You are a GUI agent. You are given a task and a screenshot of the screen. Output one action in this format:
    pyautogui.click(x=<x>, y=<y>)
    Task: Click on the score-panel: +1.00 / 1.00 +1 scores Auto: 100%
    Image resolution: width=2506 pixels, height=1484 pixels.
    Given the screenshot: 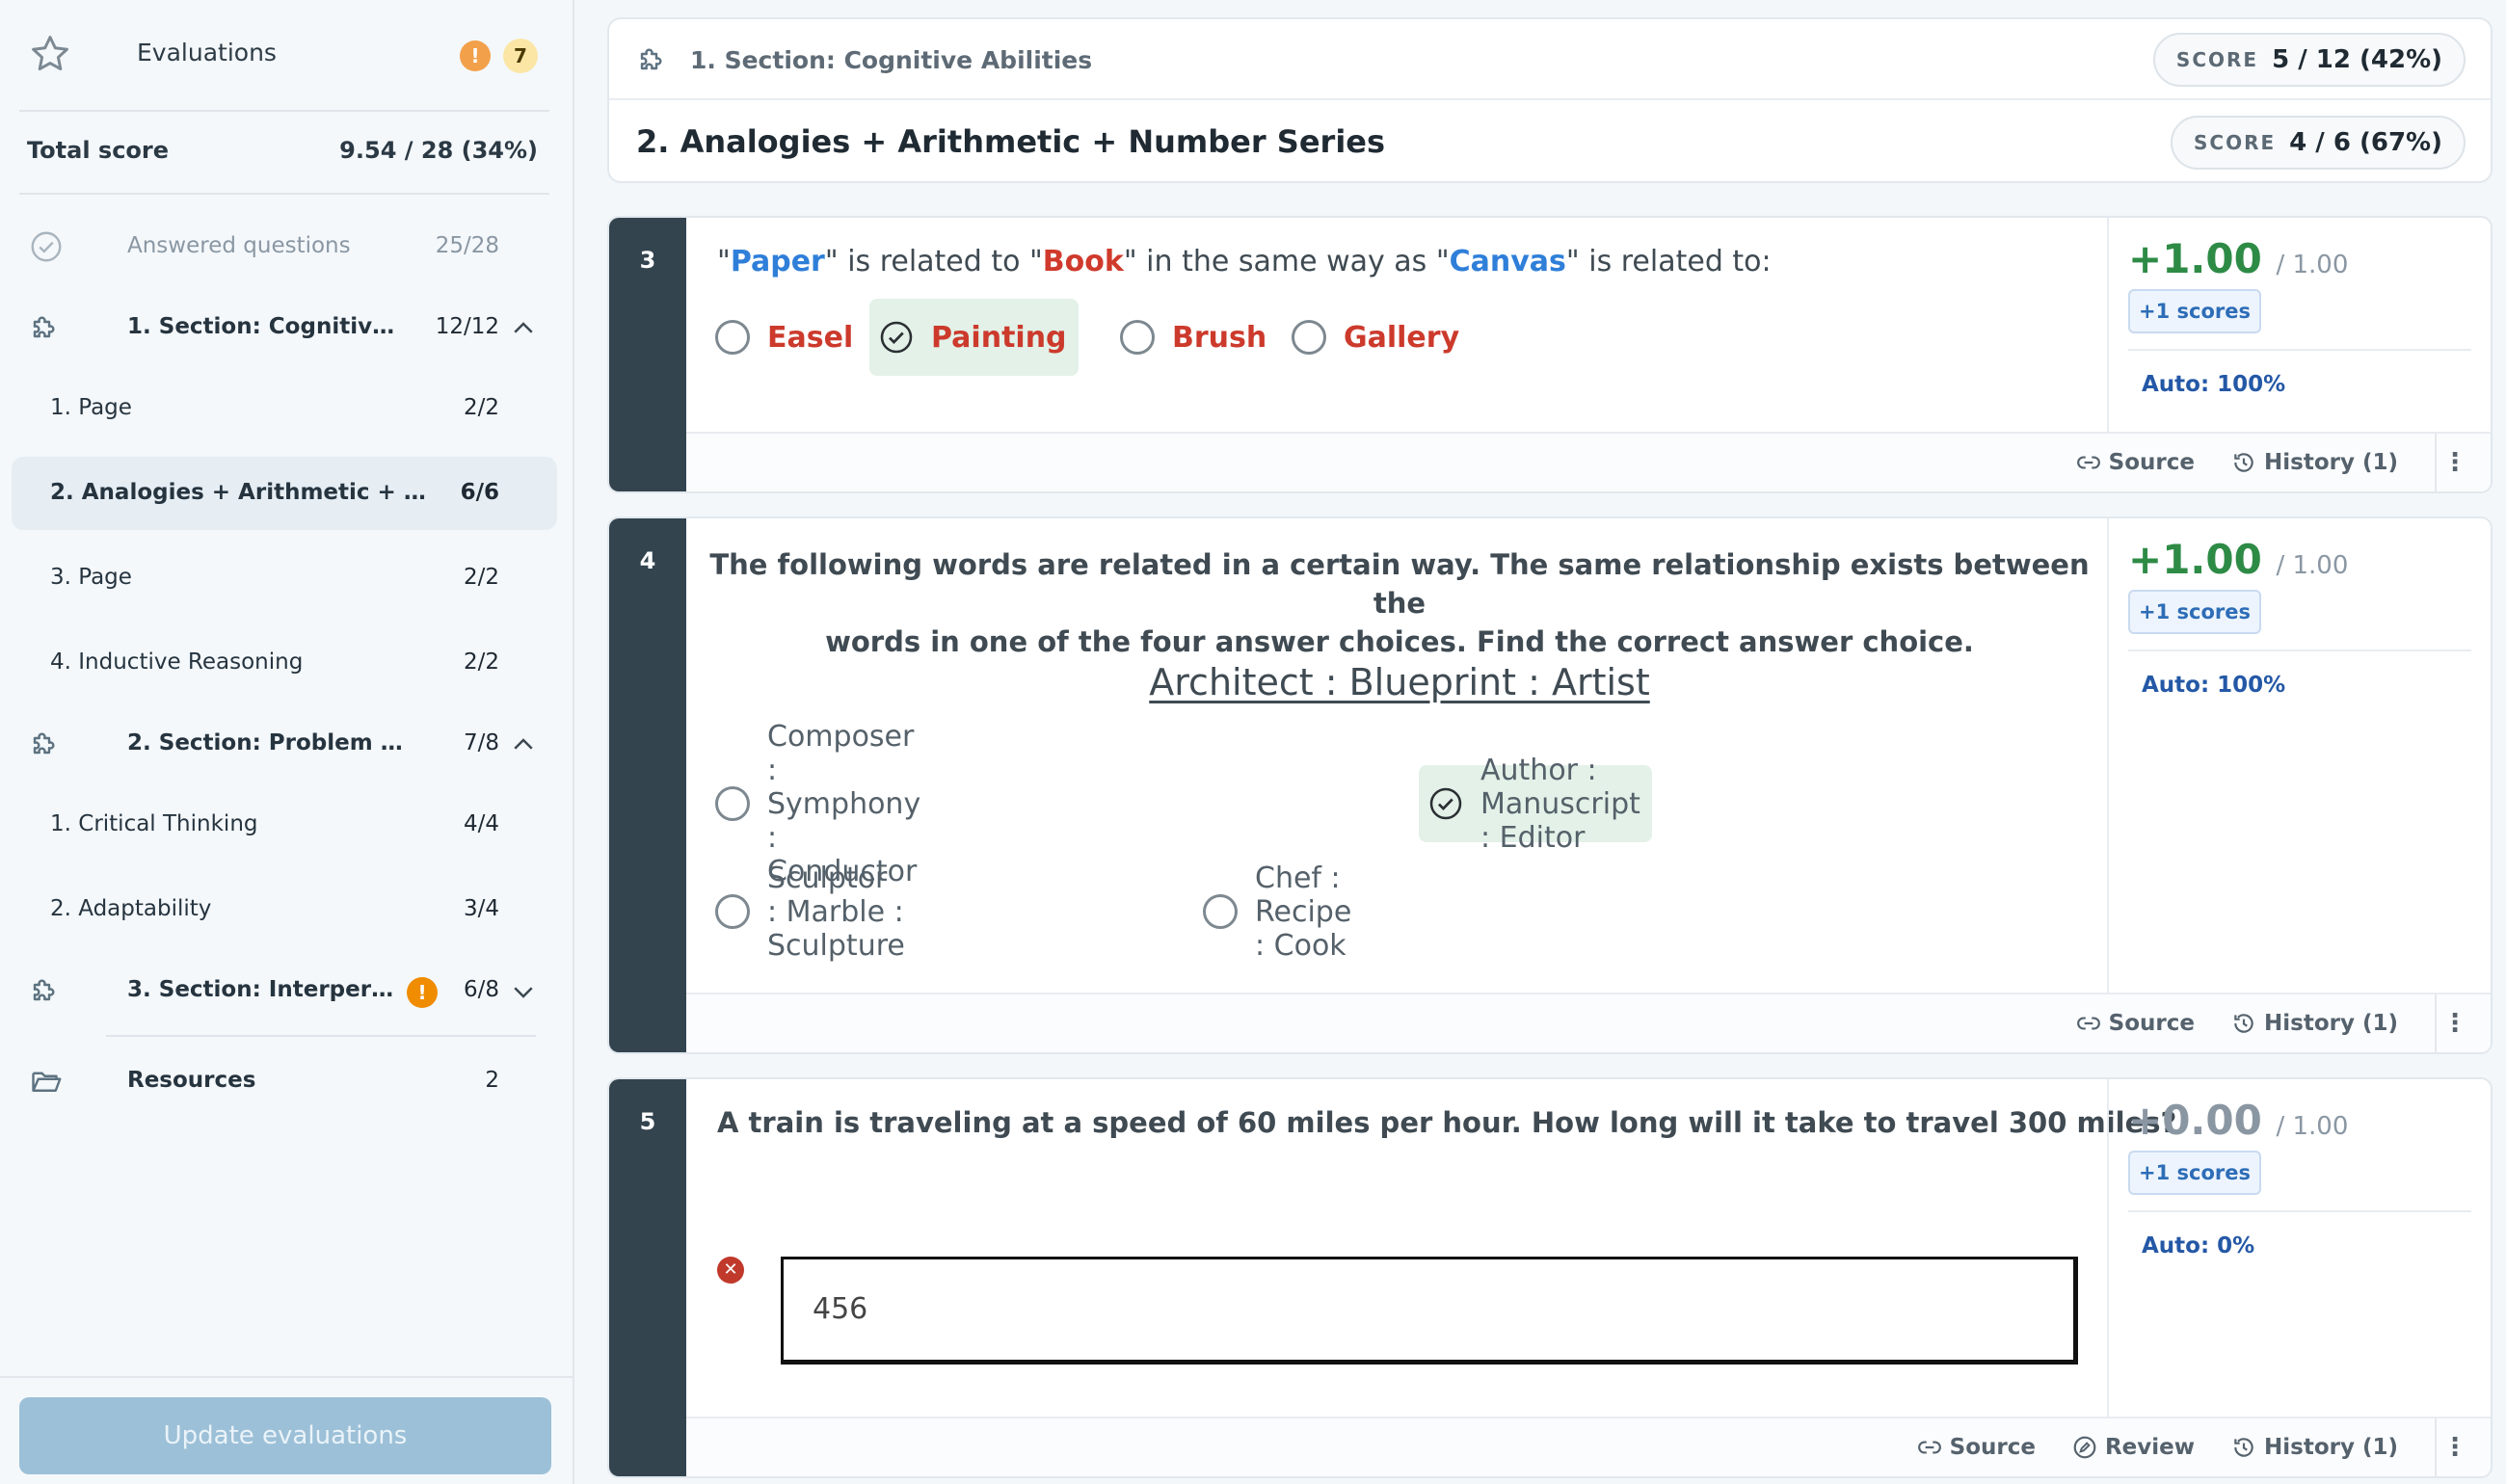 What is the action you would take?
    pyautogui.click(x=2299, y=756)
    